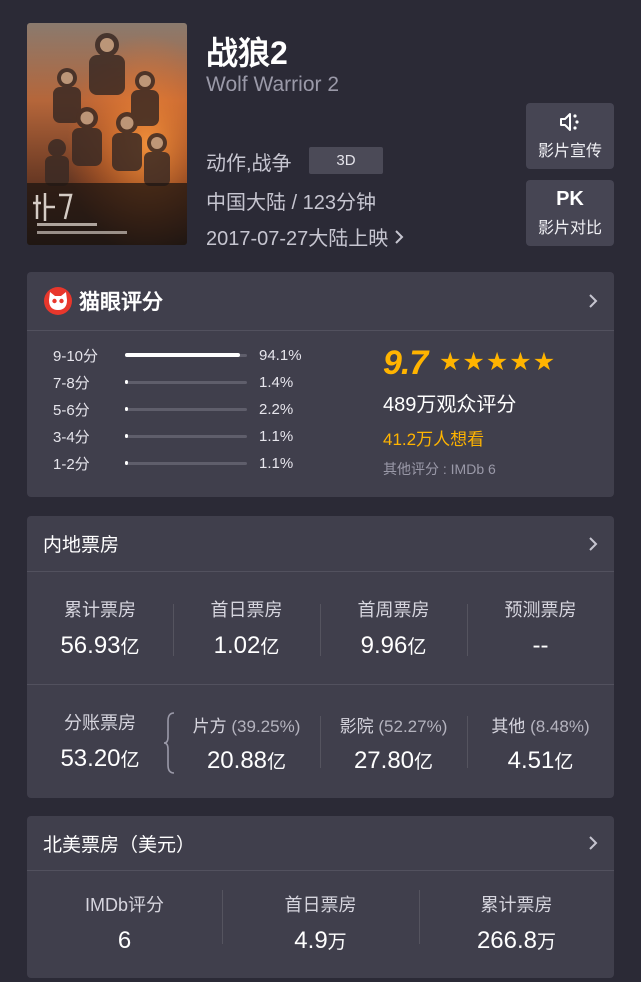 The height and width of the screenshot is (982, 641). I want to click on stat-value: 53.20亿, so click(100, 758).